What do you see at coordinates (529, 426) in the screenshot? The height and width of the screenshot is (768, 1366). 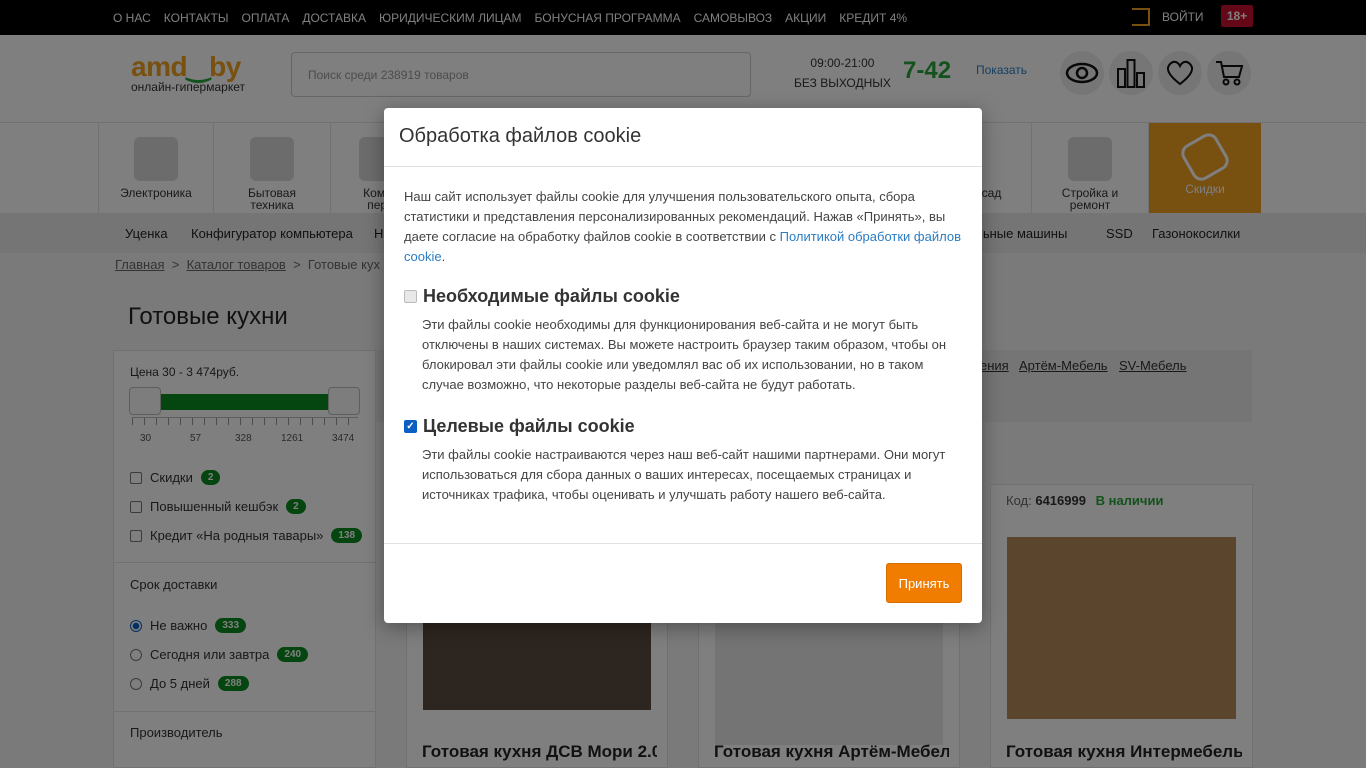 I see `targeting-title: Целевые файлы cookie` at bounding box center [529, 426].